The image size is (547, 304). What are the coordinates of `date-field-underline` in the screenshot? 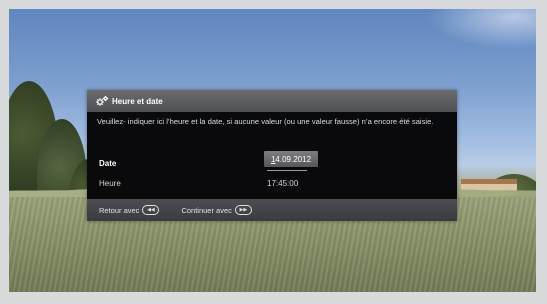 It's located at (287, 170).